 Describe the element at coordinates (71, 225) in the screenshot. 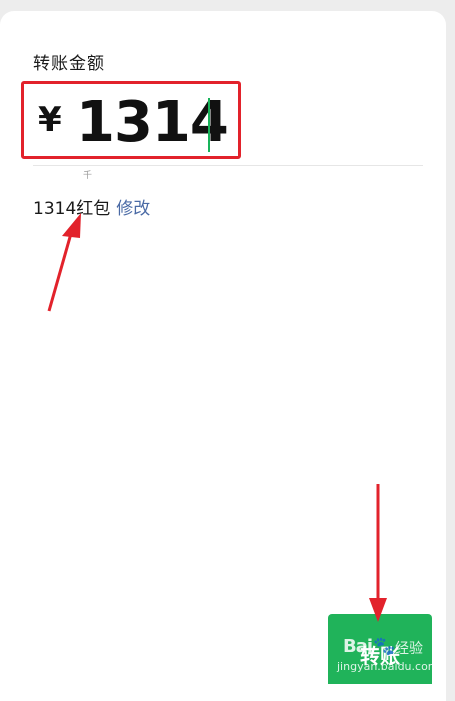

I see `arrow-to-red-packet-head` at that location.